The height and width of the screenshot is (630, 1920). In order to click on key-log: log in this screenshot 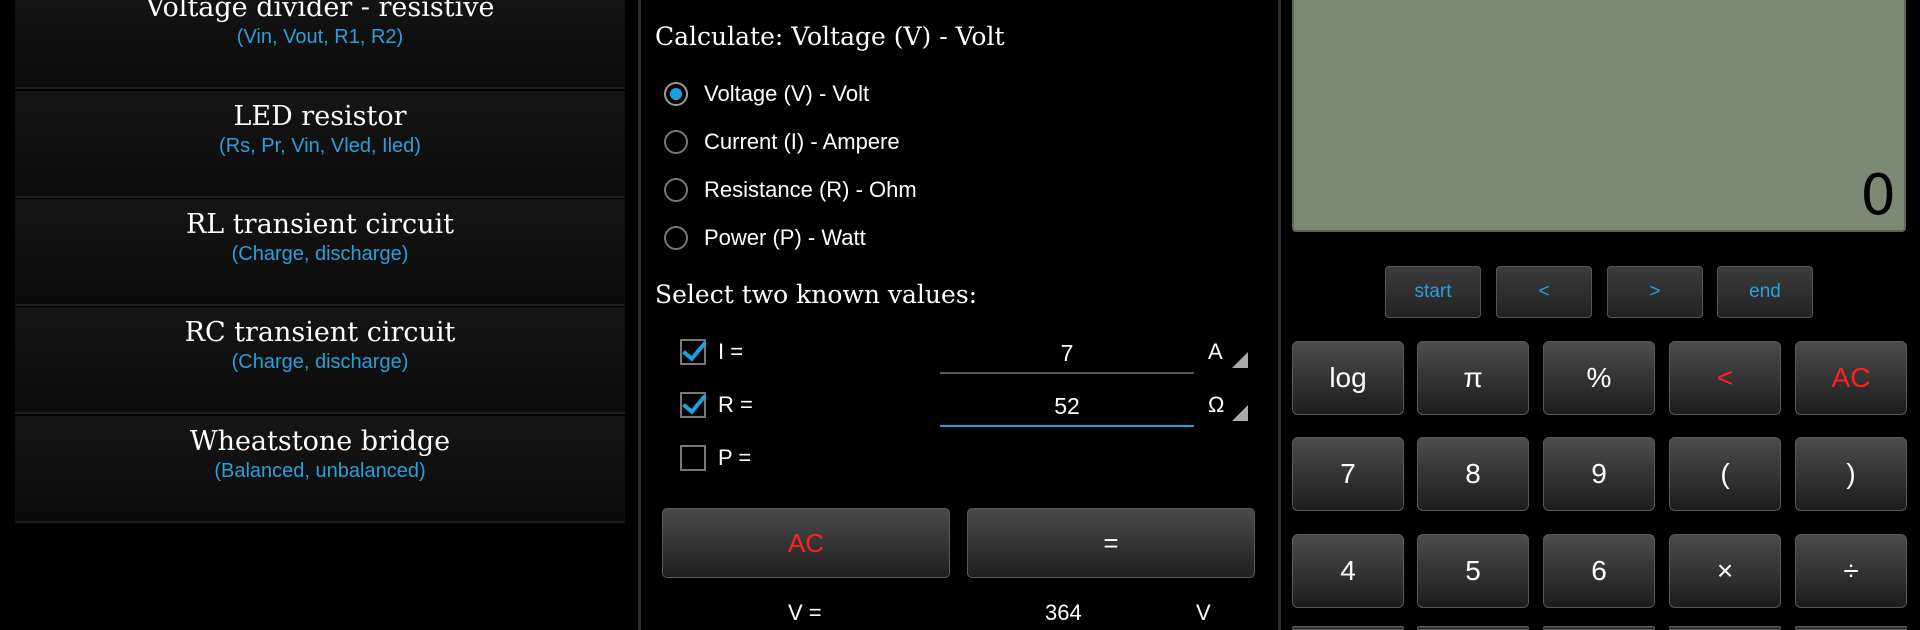, I will do `click(1348, 378)`.